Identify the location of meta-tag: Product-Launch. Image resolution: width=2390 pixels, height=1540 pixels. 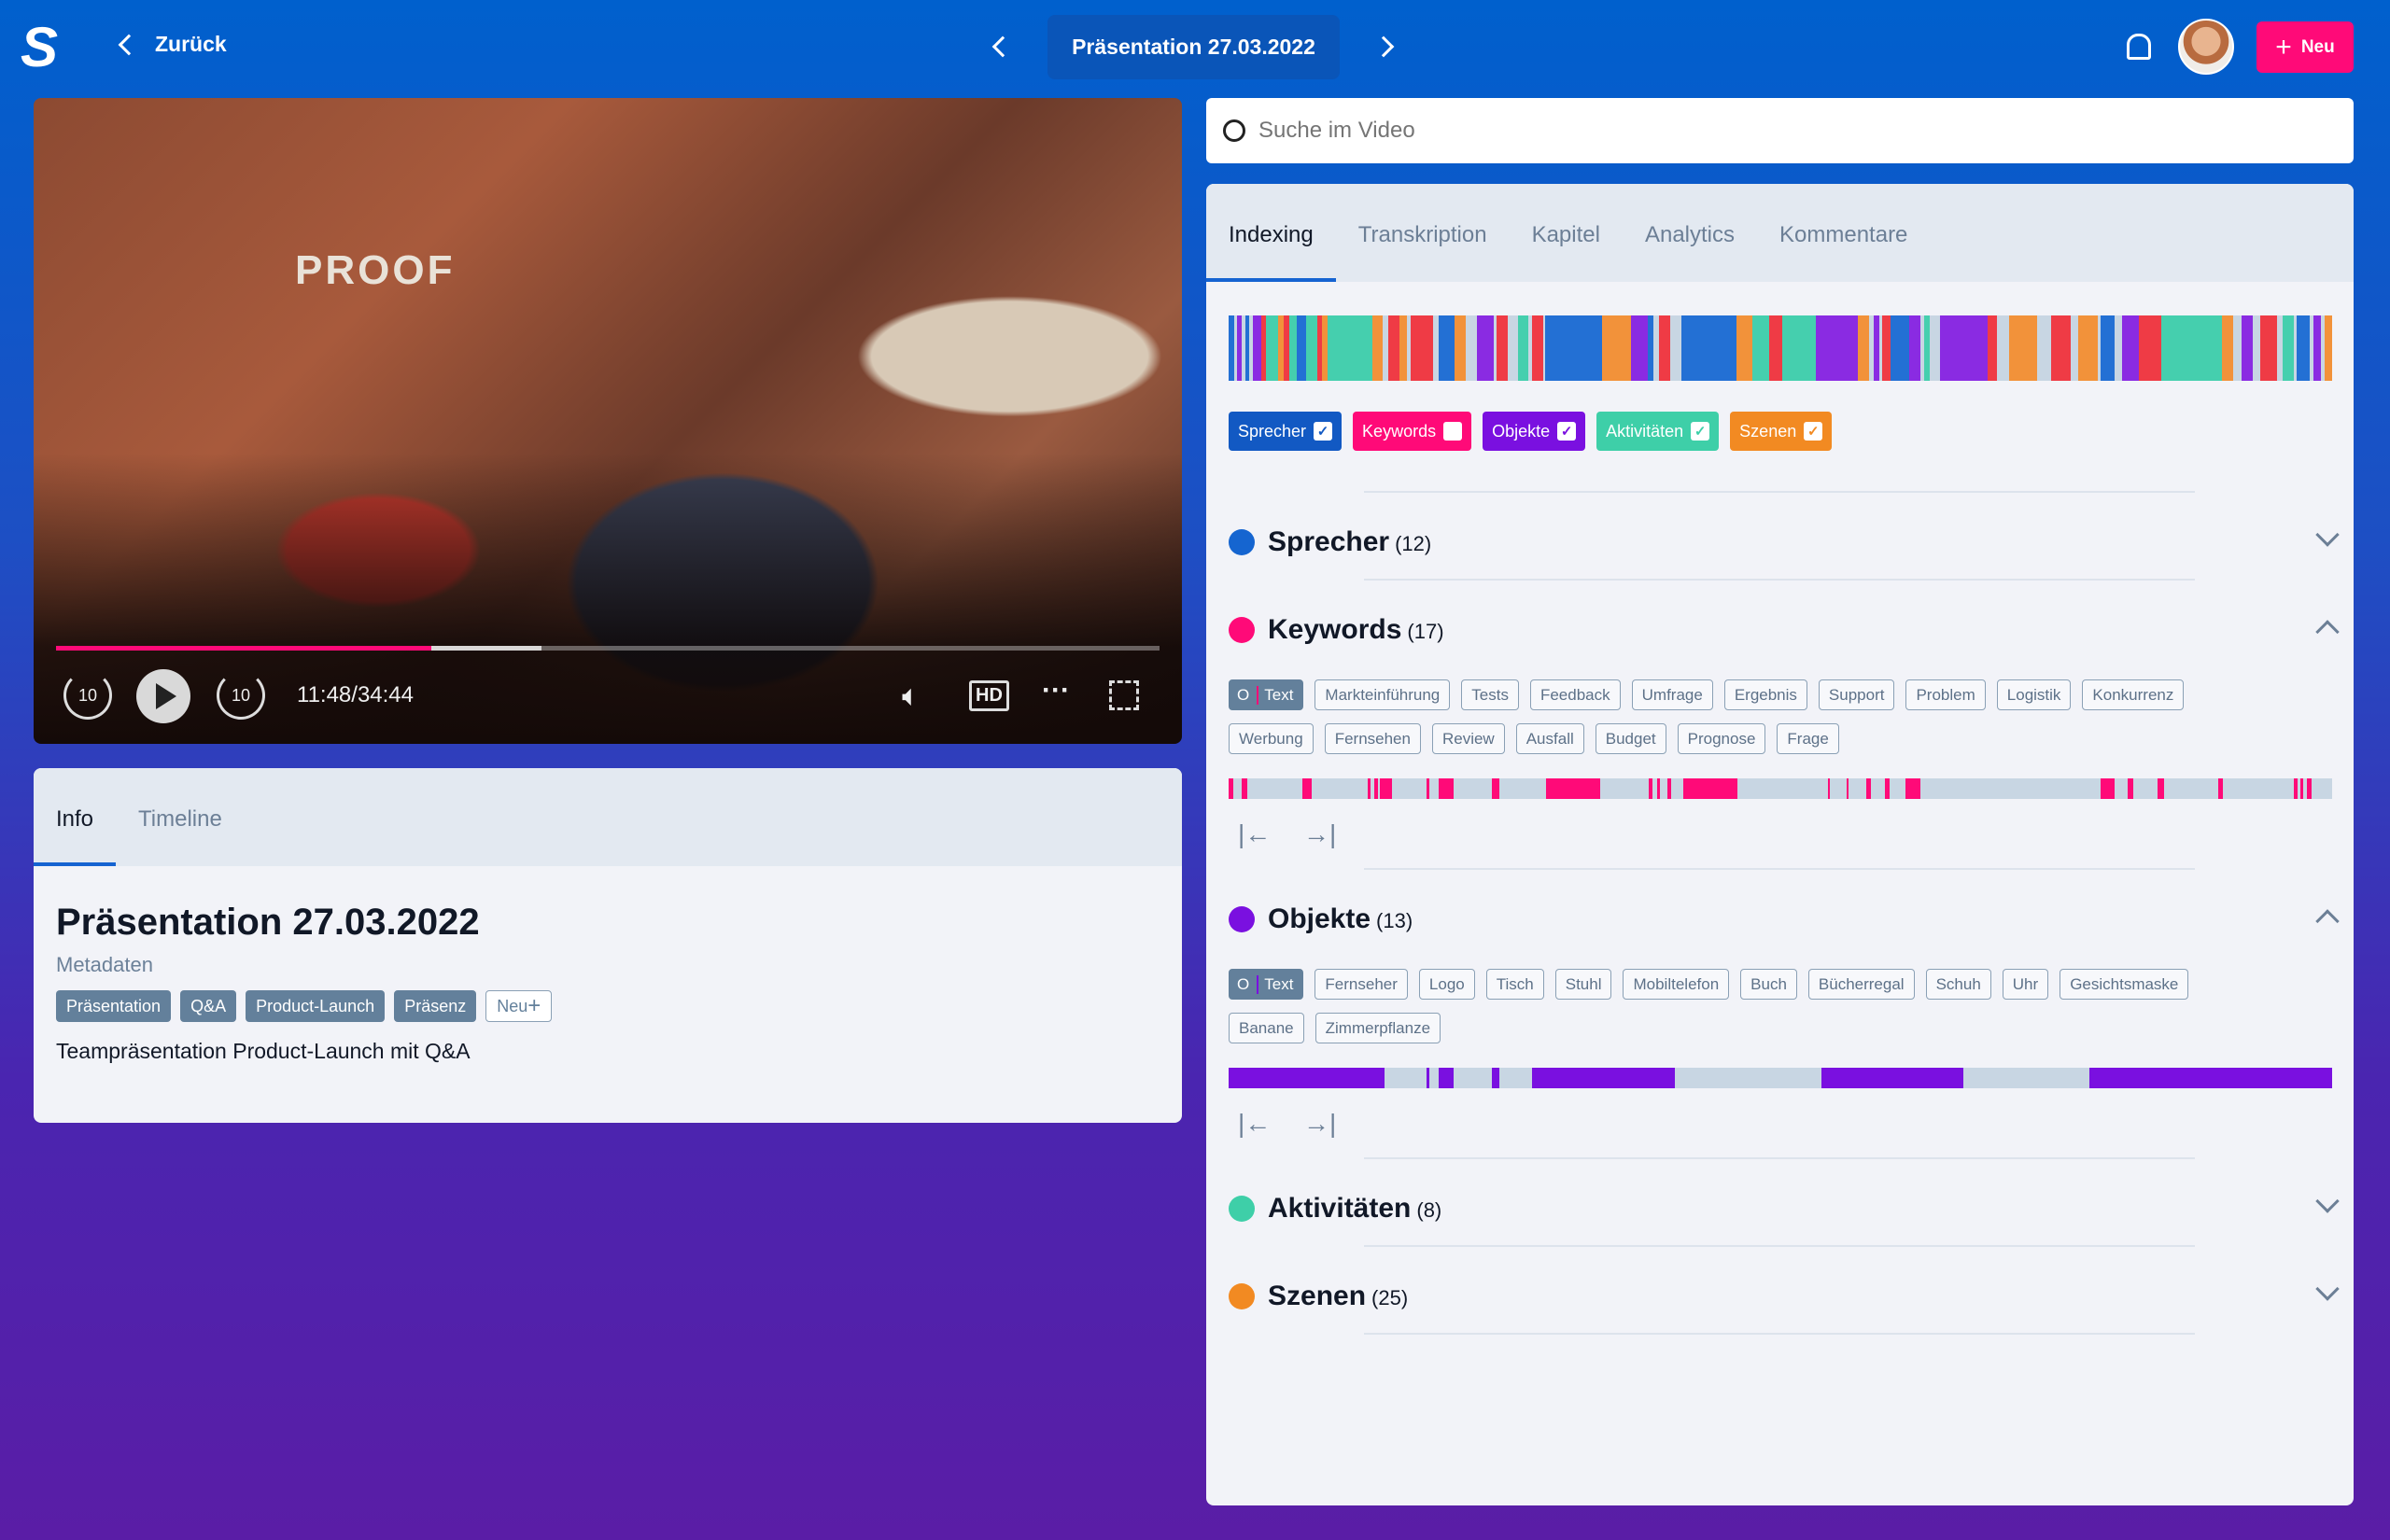
(316, 1006).